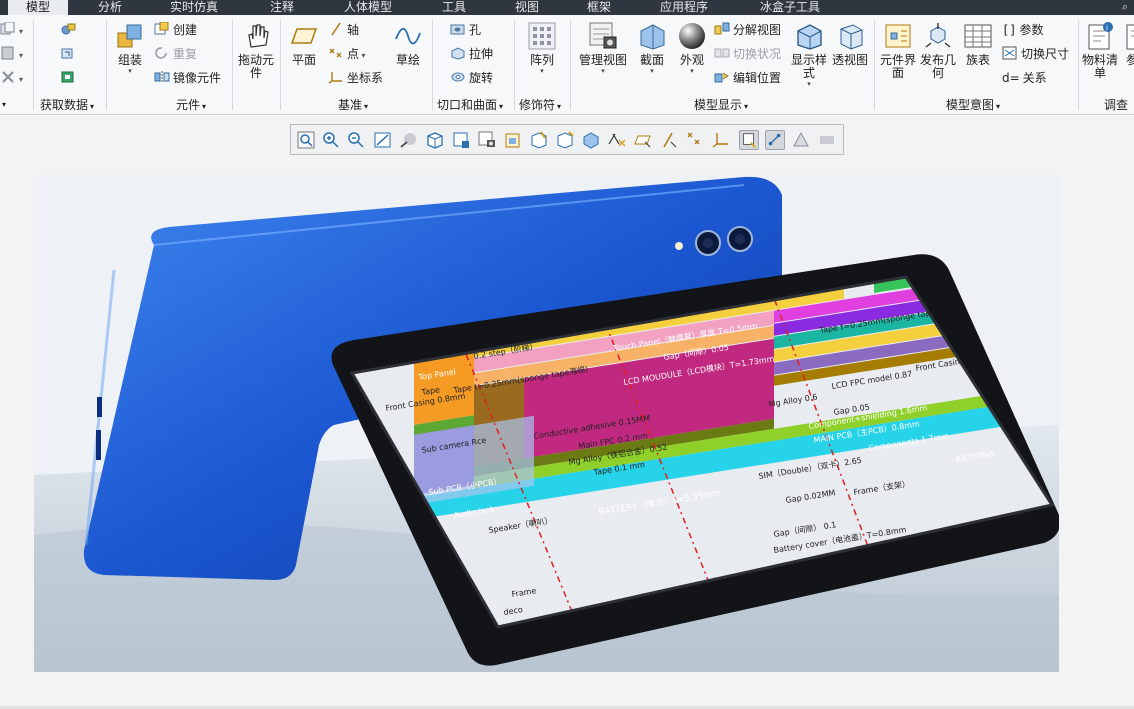 The width and height of the screenshot is (1134, 709). Describe the element at coordinates (801, 140) in the screenshot. I see `simplified-rep-icon` at that location.